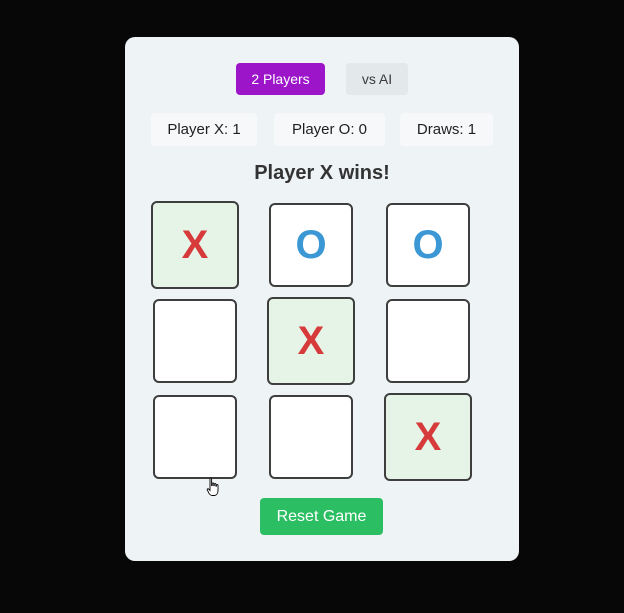 This screenshot has height=613, width=624. What do you see at coordinates (446, 129) in the screenshot?
I see `score-draws: Draws: 1` at bounding box center [446, 129].